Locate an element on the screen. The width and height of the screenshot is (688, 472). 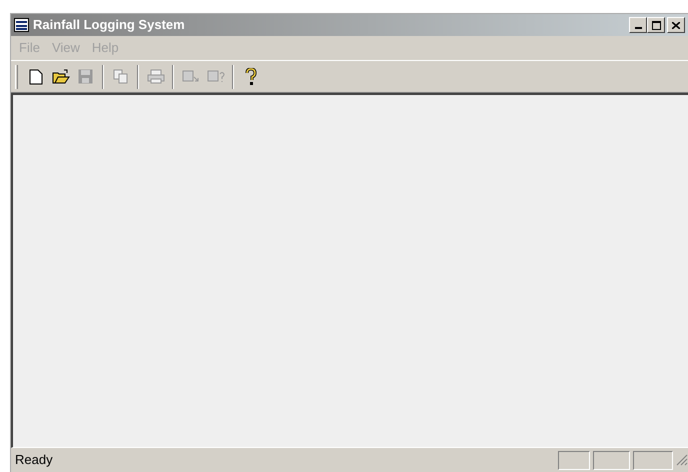
close-icon is located at coordinates (676, 25).